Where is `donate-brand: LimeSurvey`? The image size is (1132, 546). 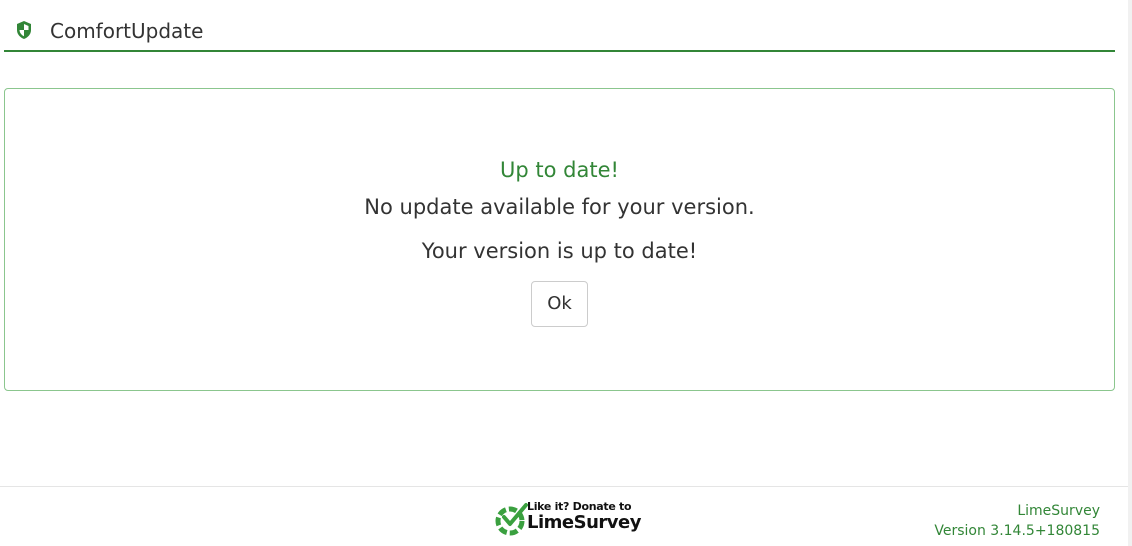 donate-brand: LimeSurvey is located at coordinates (584, 522).